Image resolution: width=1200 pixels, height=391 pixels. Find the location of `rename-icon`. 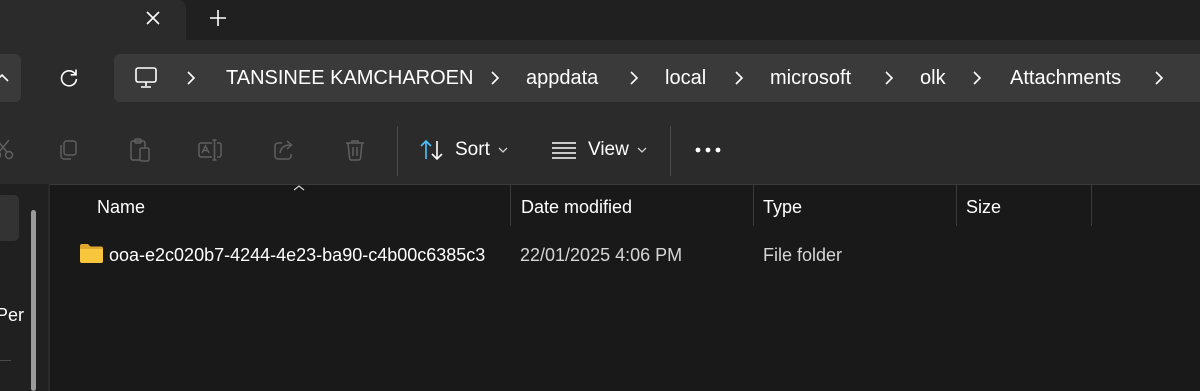

rename-icon is located at coordinates (210, 150).